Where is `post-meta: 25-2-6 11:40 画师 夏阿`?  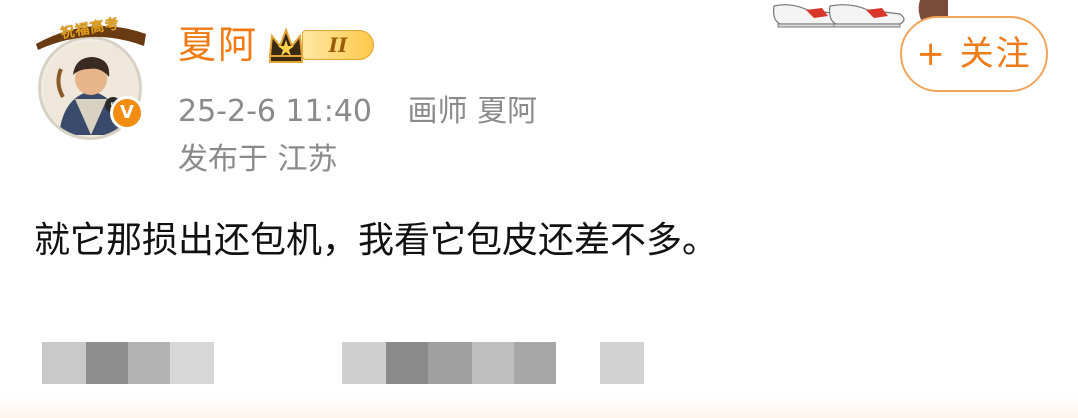 post-meta: 25-2-6 11:40 画师 夏阿 is located at coordinates (357, 112).